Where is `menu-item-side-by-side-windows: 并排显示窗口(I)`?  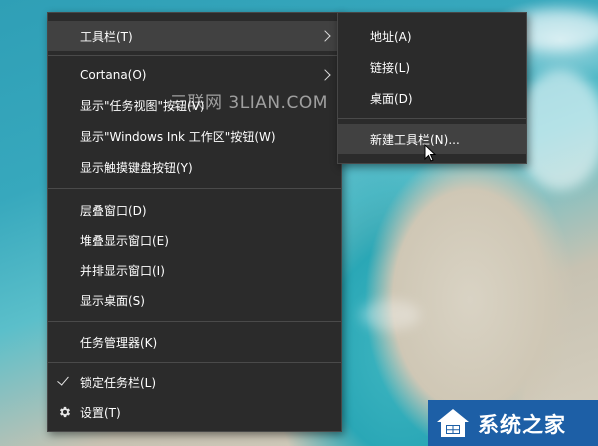 menu-item-side-by-side-windows: 并排显示窗口(I) is located at coordinates (194, 270).